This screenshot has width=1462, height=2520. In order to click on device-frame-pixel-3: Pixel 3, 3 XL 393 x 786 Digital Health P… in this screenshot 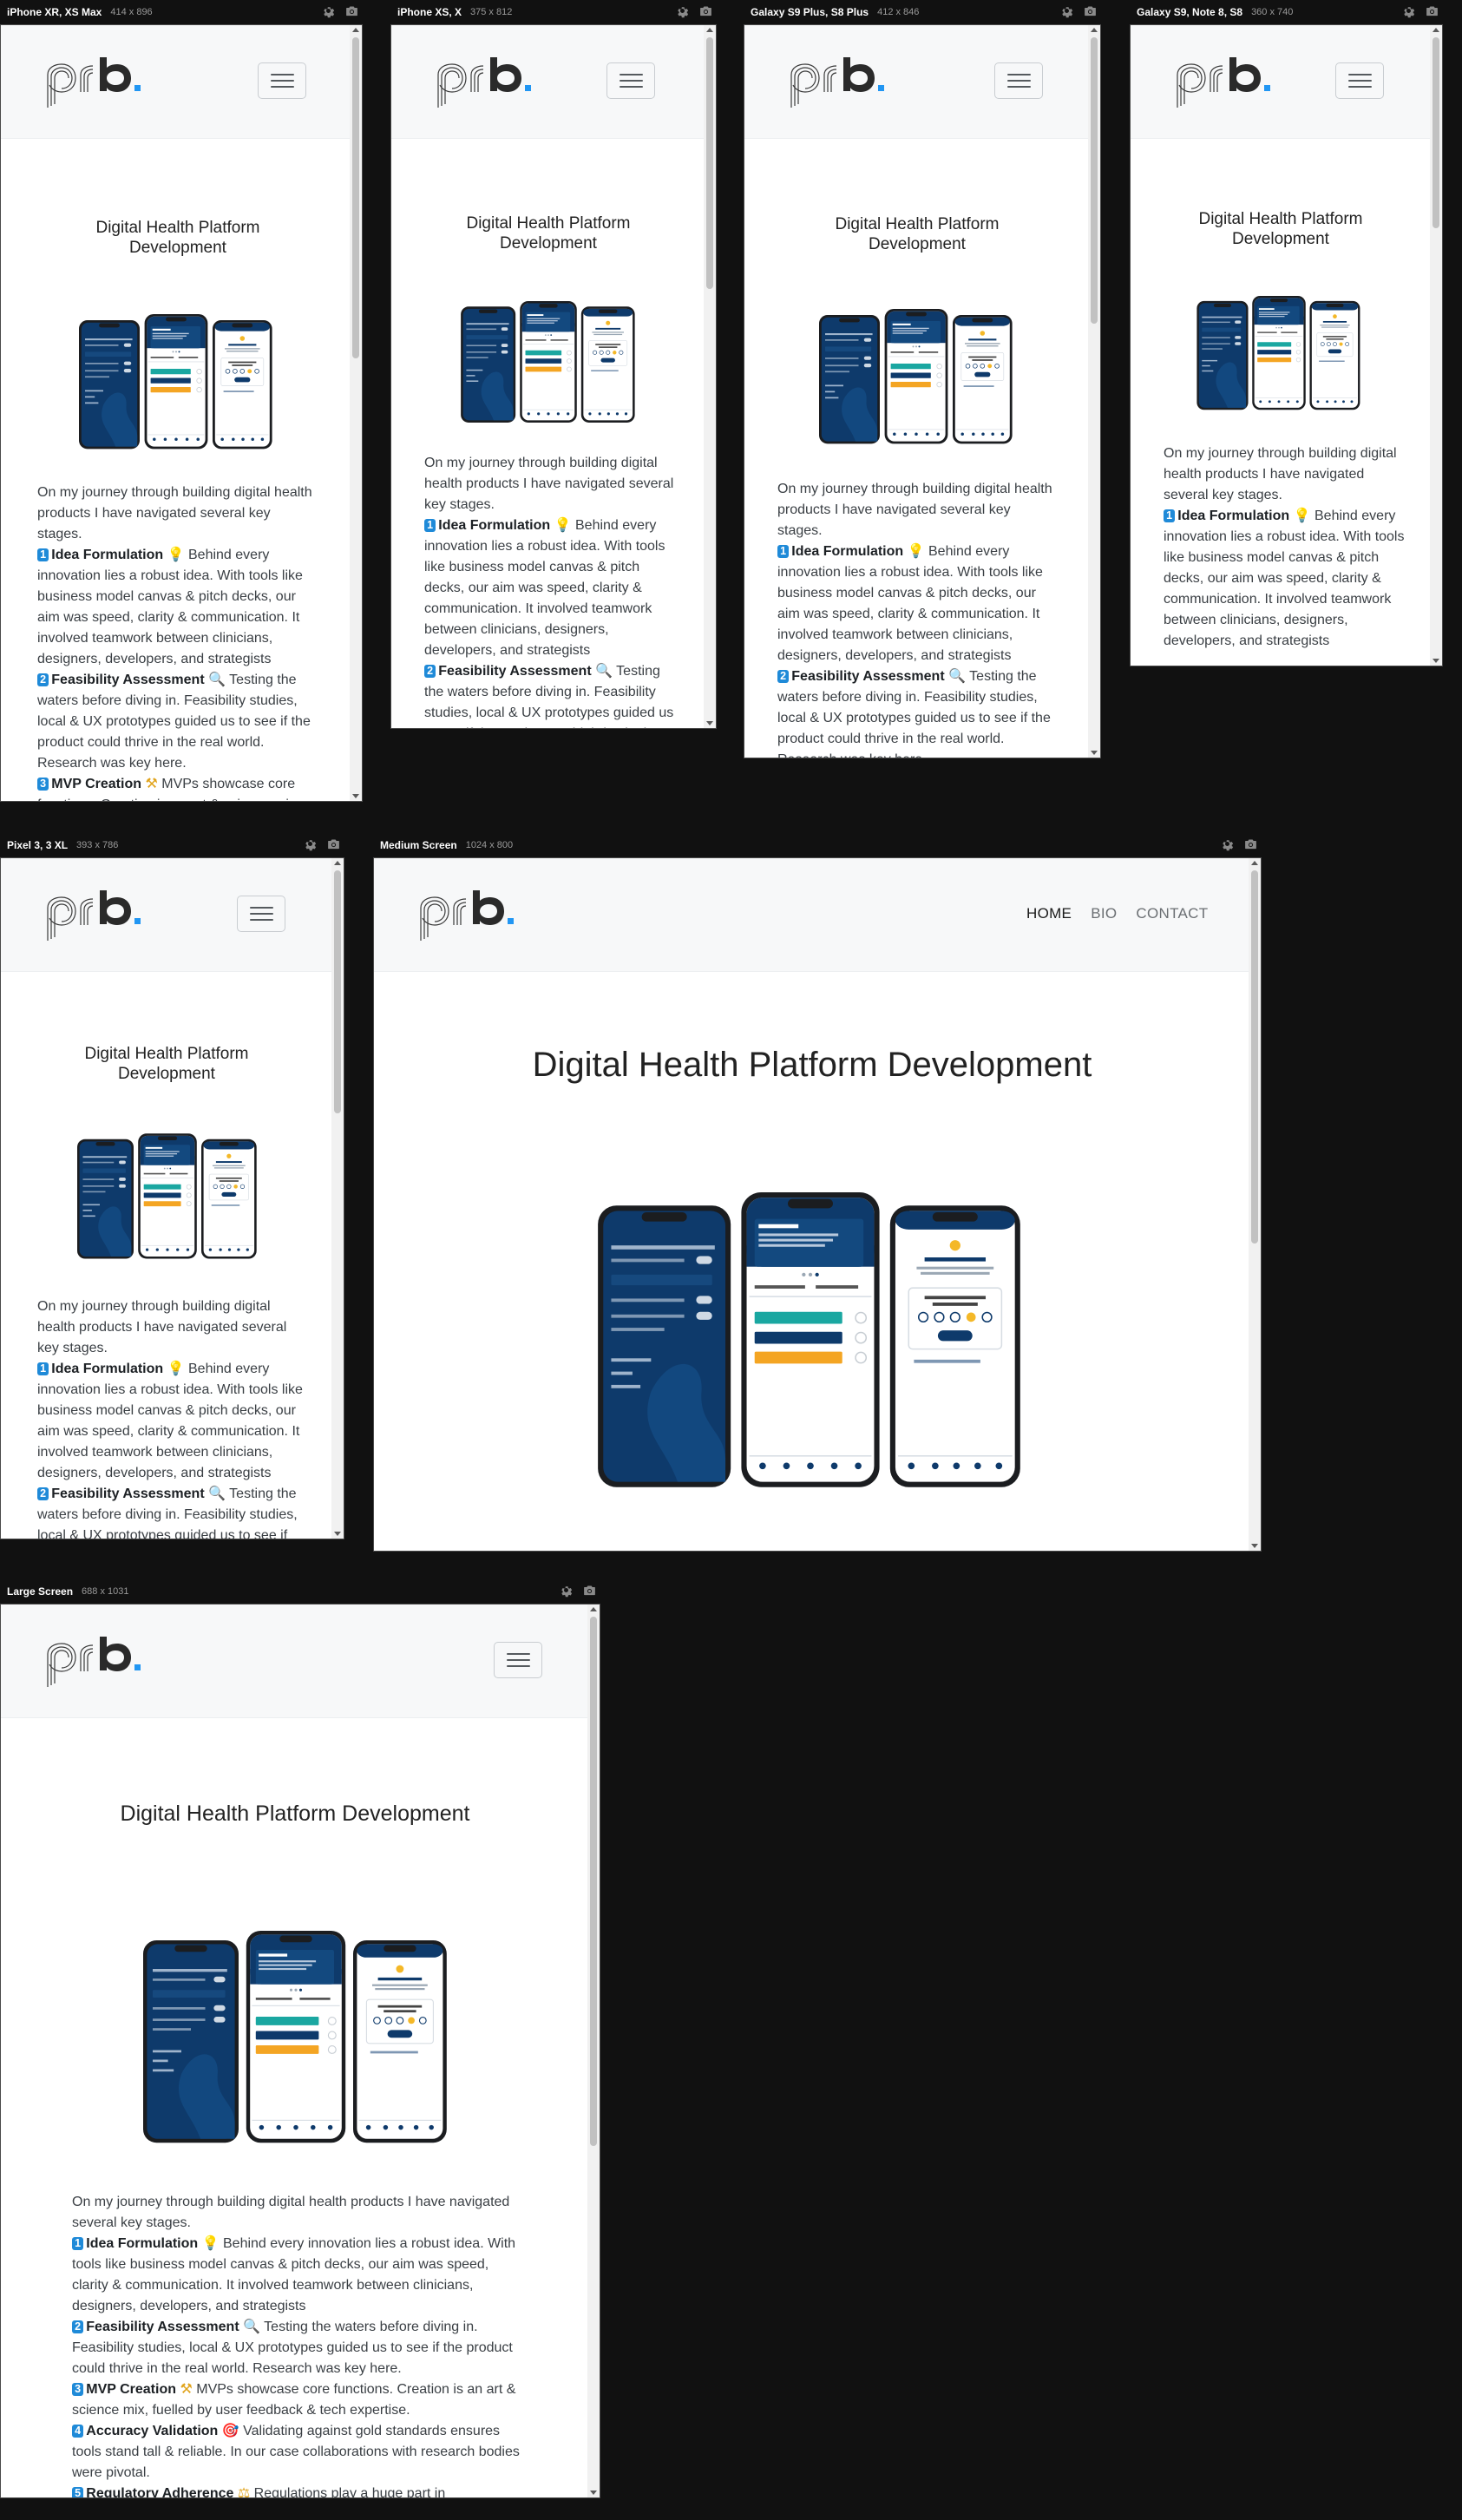, I will do `click(172, 1186)`.